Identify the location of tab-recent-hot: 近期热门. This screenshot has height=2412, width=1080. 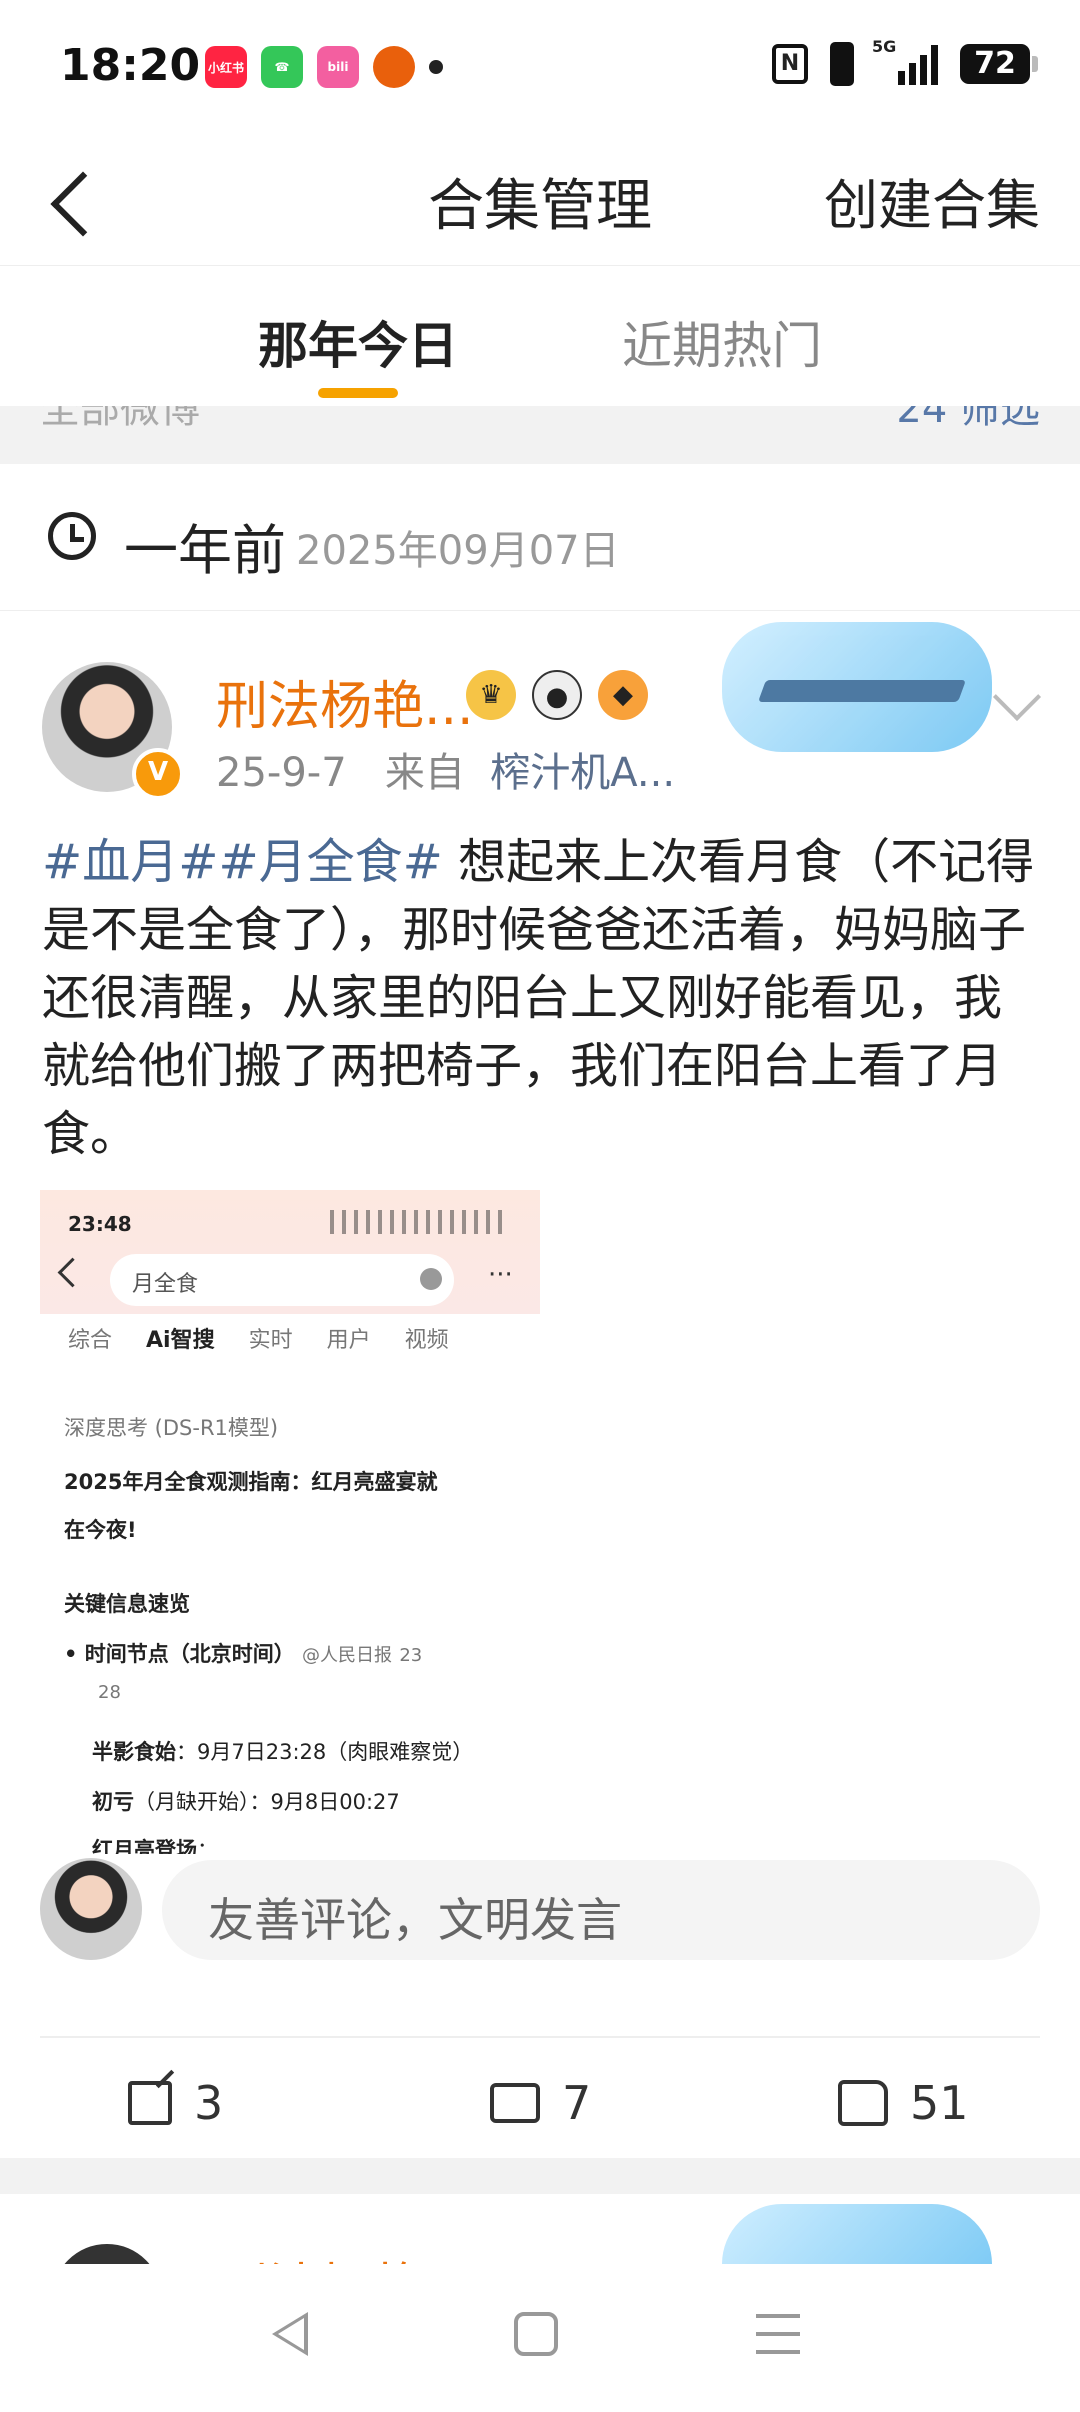
(722, 342).